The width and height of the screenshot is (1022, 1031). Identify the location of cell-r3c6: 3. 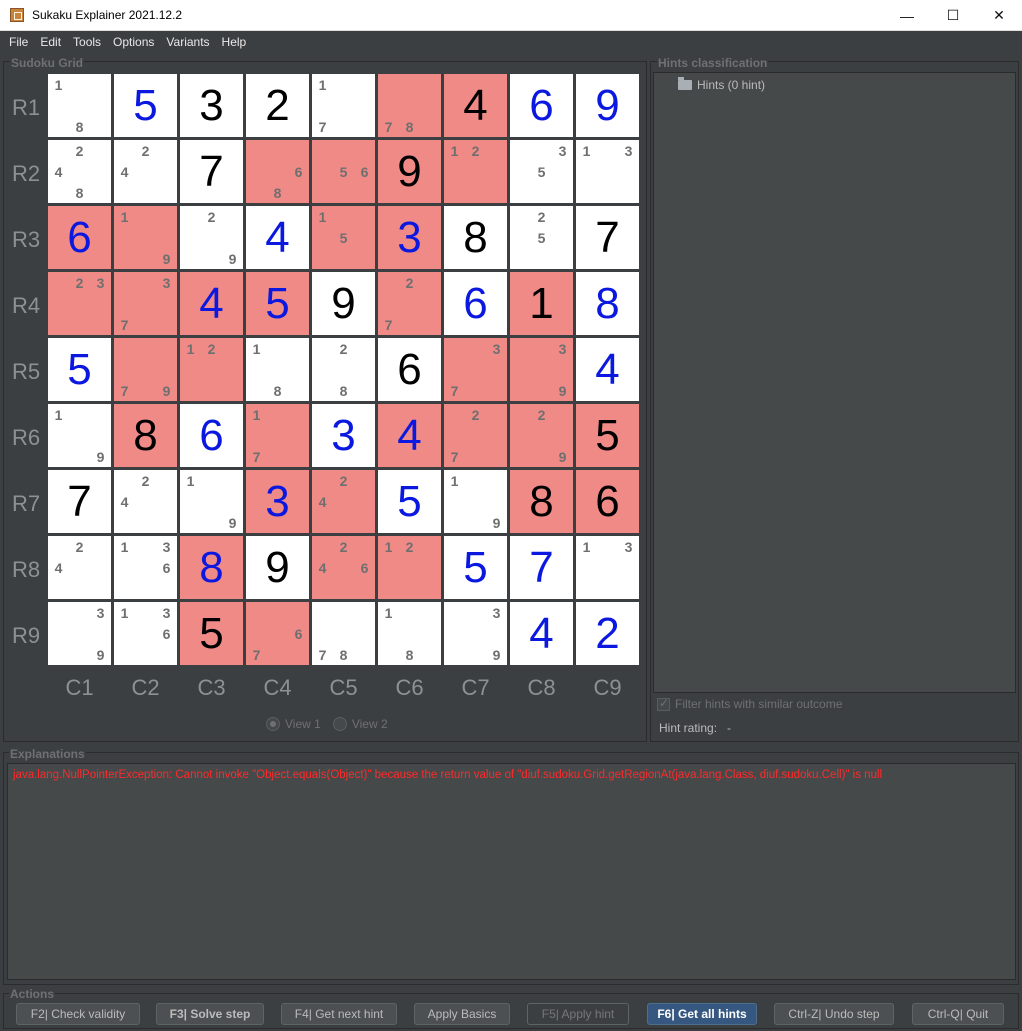
(409, 237).